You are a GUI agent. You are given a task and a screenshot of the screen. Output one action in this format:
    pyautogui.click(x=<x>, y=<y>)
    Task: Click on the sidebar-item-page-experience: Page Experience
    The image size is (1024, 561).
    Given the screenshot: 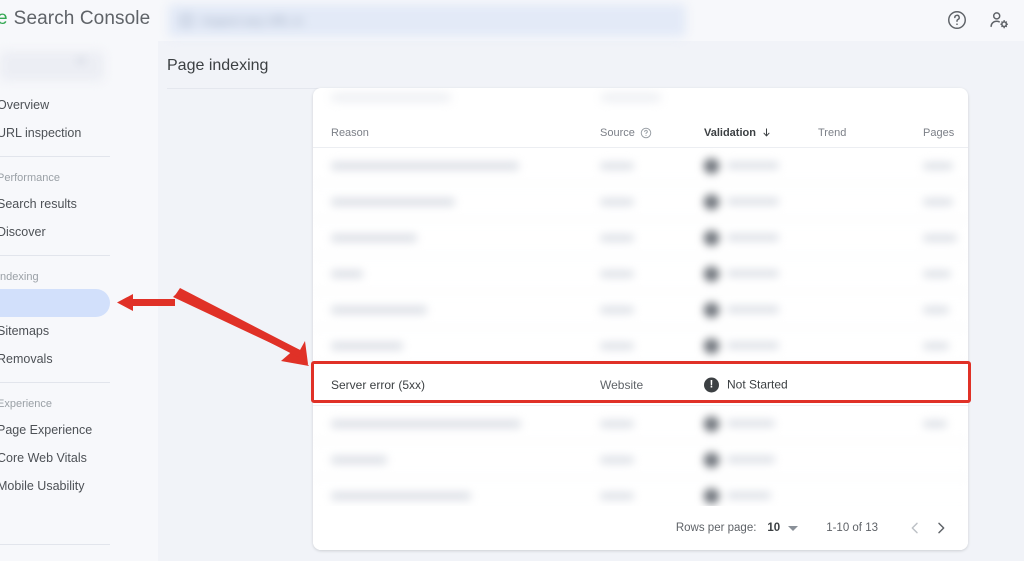 What is the action you would take?
    pyautogui.click(x=79, y=430)
    